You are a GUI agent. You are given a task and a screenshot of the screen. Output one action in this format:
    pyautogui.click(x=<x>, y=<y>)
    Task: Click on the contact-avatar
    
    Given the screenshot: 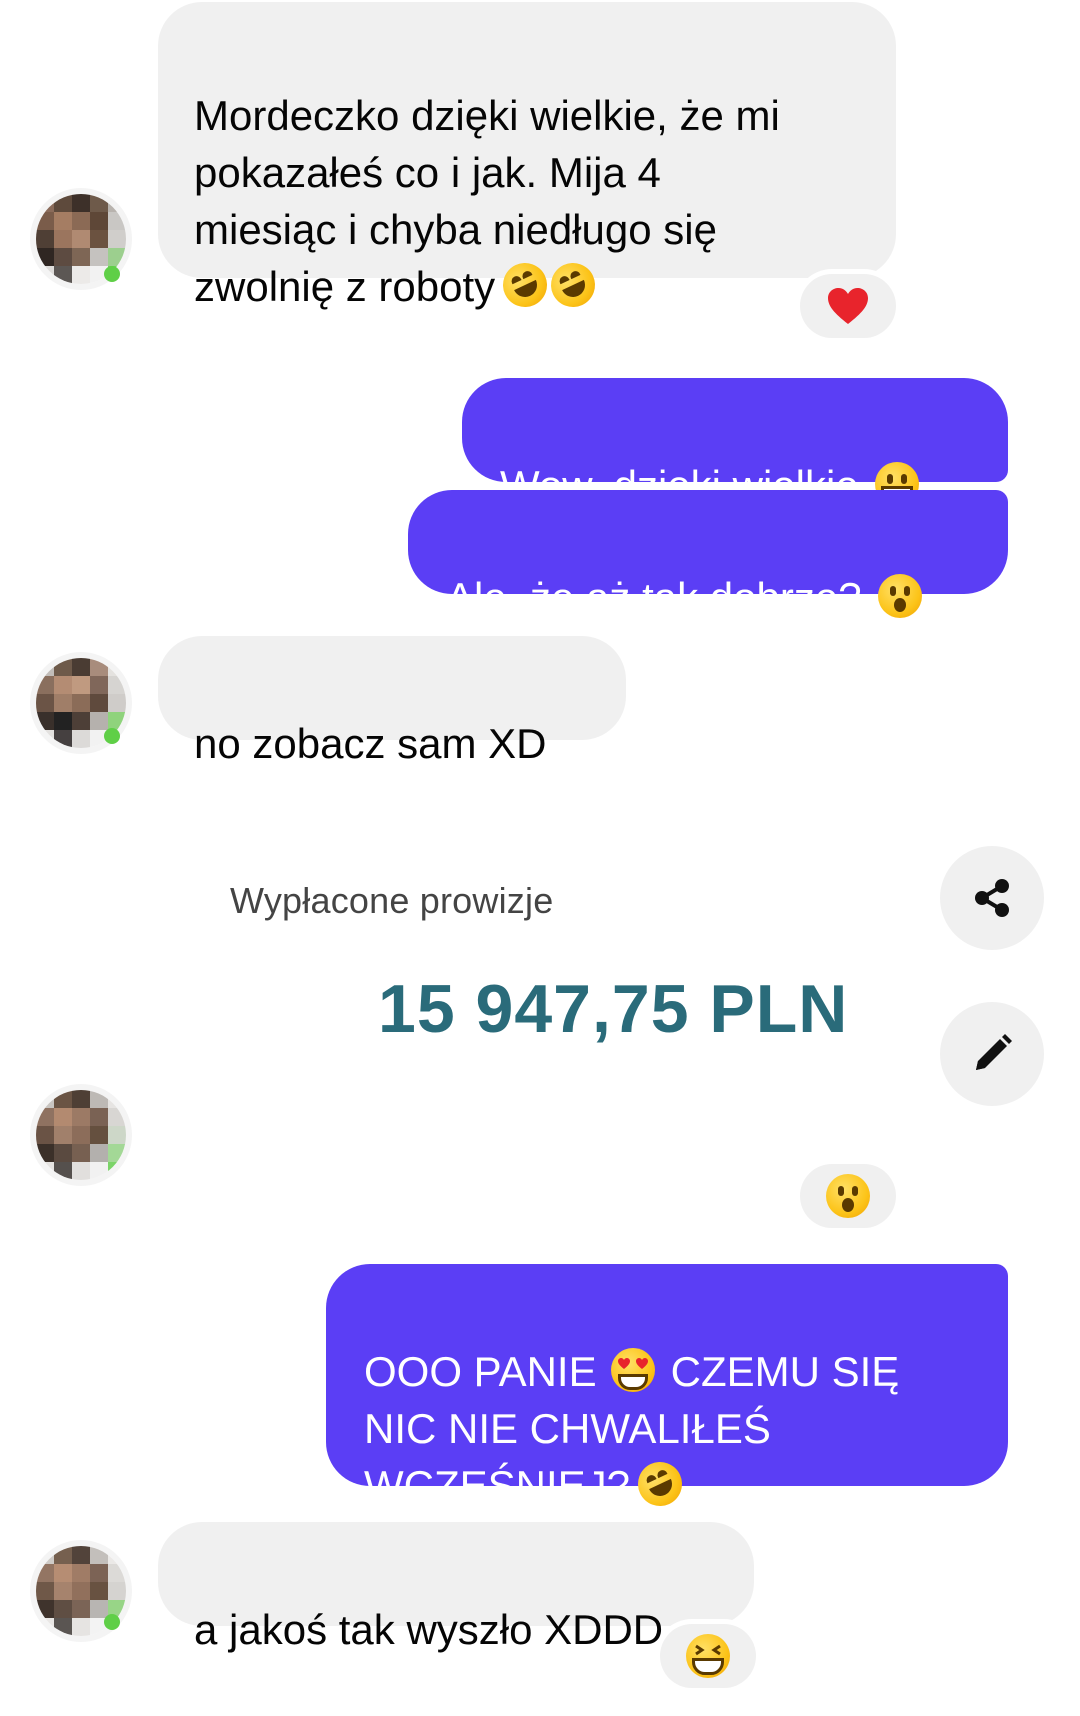 What is the action you would take?
    pyautogui.click(x=81, y=1135)
    